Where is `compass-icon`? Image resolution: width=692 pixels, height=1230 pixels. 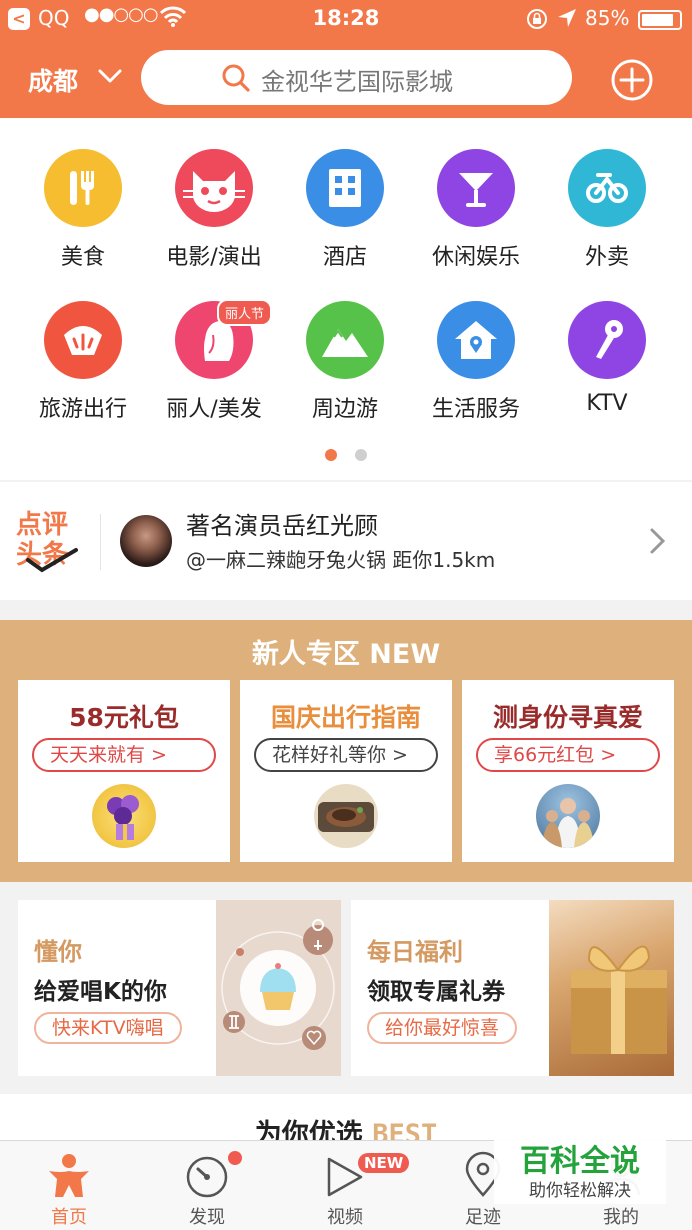
compass-icon is located at coordinates (207, 1177).